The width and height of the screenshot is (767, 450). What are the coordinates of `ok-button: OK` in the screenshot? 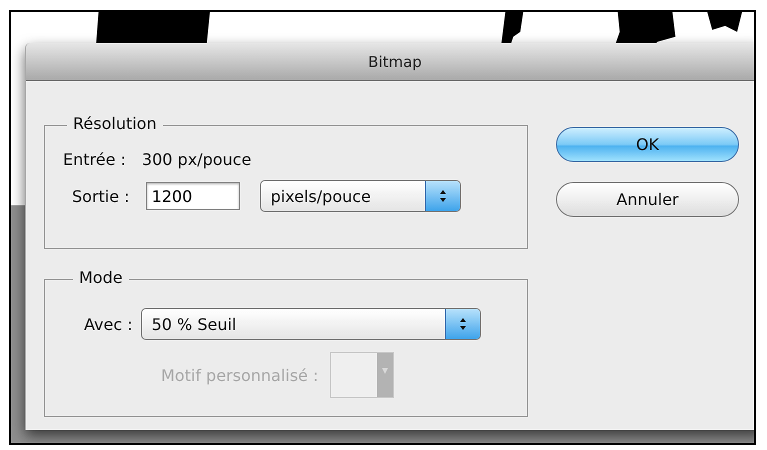 It's located at (647, 144).